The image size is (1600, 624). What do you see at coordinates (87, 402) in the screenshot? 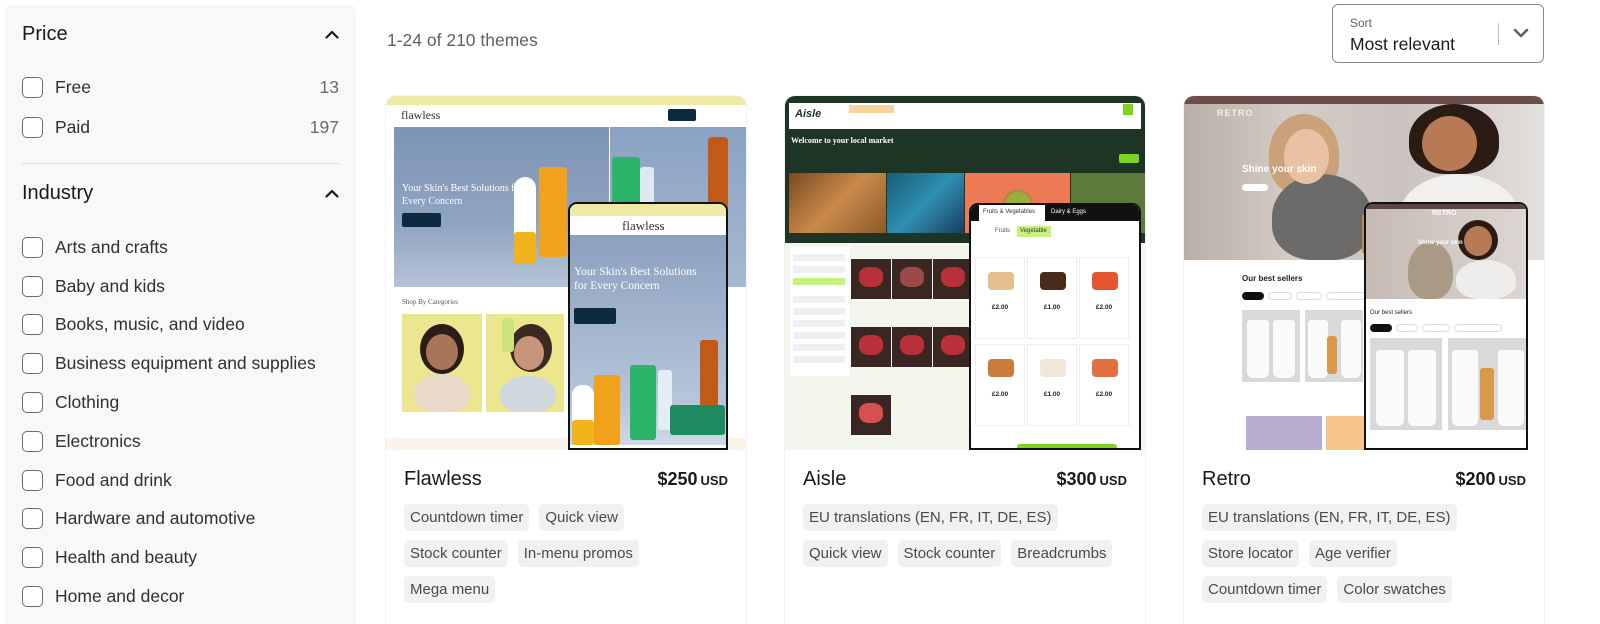
I see `filter-option-label: Clothing` at bounding box center [87, 402].